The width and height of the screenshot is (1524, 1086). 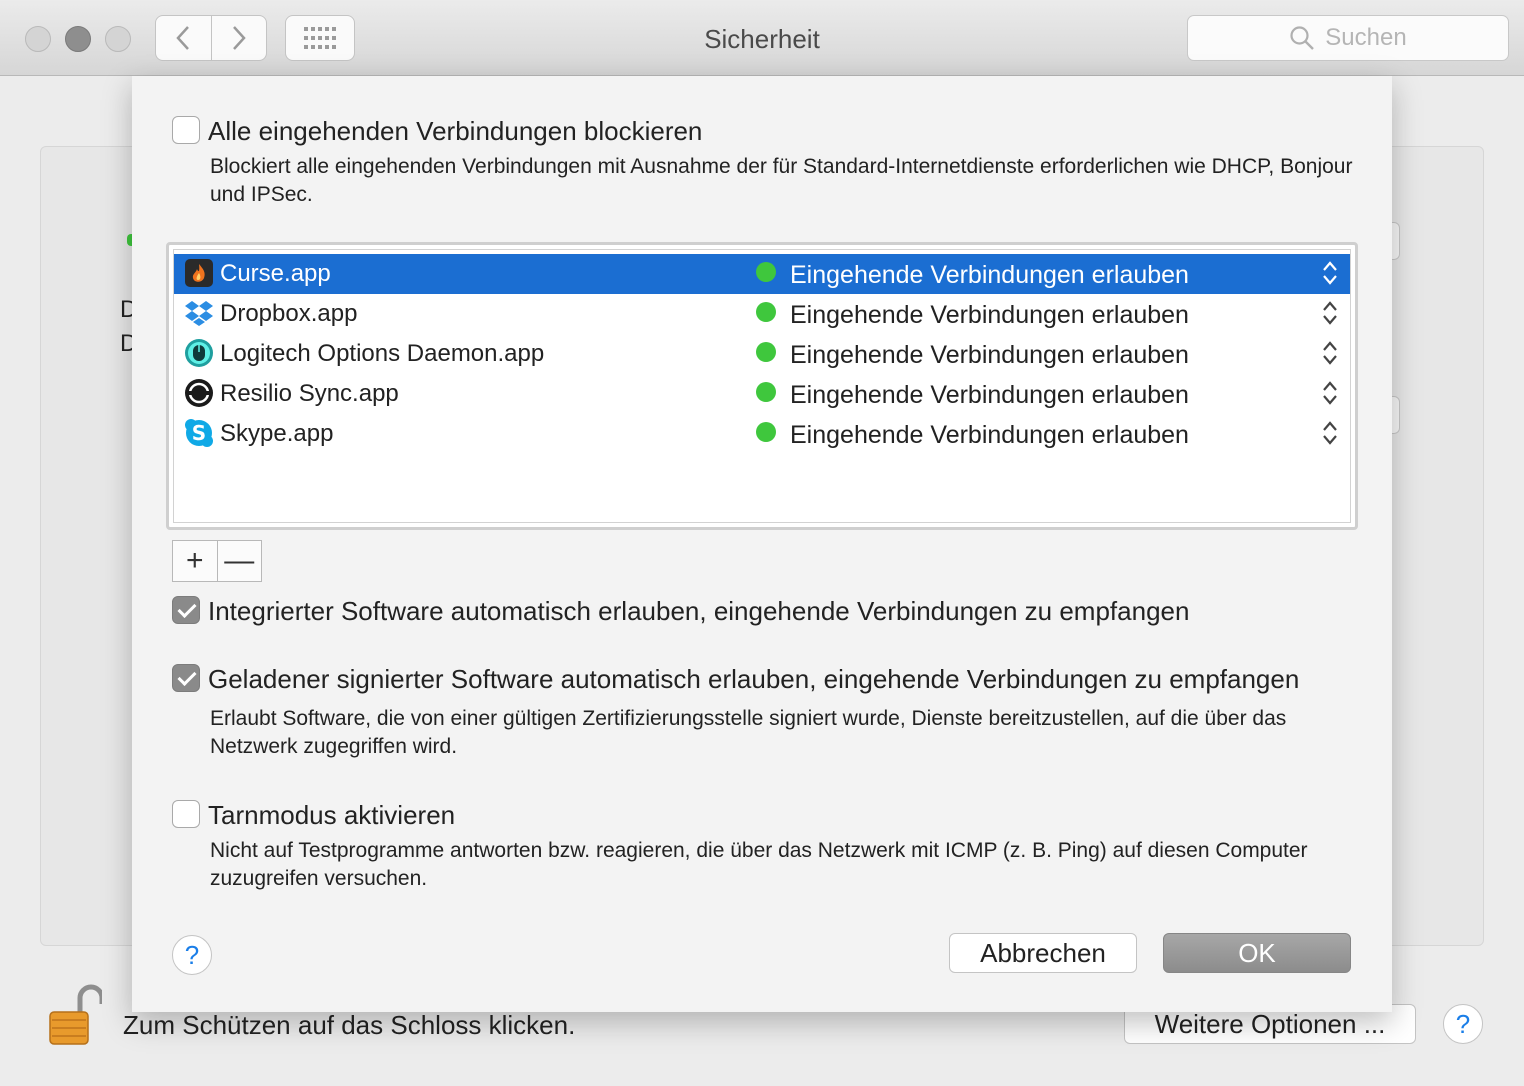 I want to click on zoom-window-button, so click(x=118, y=39).